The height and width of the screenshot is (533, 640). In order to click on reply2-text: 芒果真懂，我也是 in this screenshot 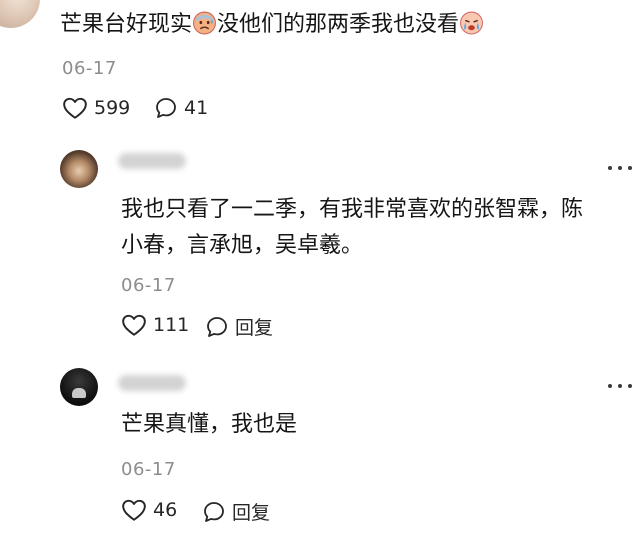, I will do `click(209, 424)`.